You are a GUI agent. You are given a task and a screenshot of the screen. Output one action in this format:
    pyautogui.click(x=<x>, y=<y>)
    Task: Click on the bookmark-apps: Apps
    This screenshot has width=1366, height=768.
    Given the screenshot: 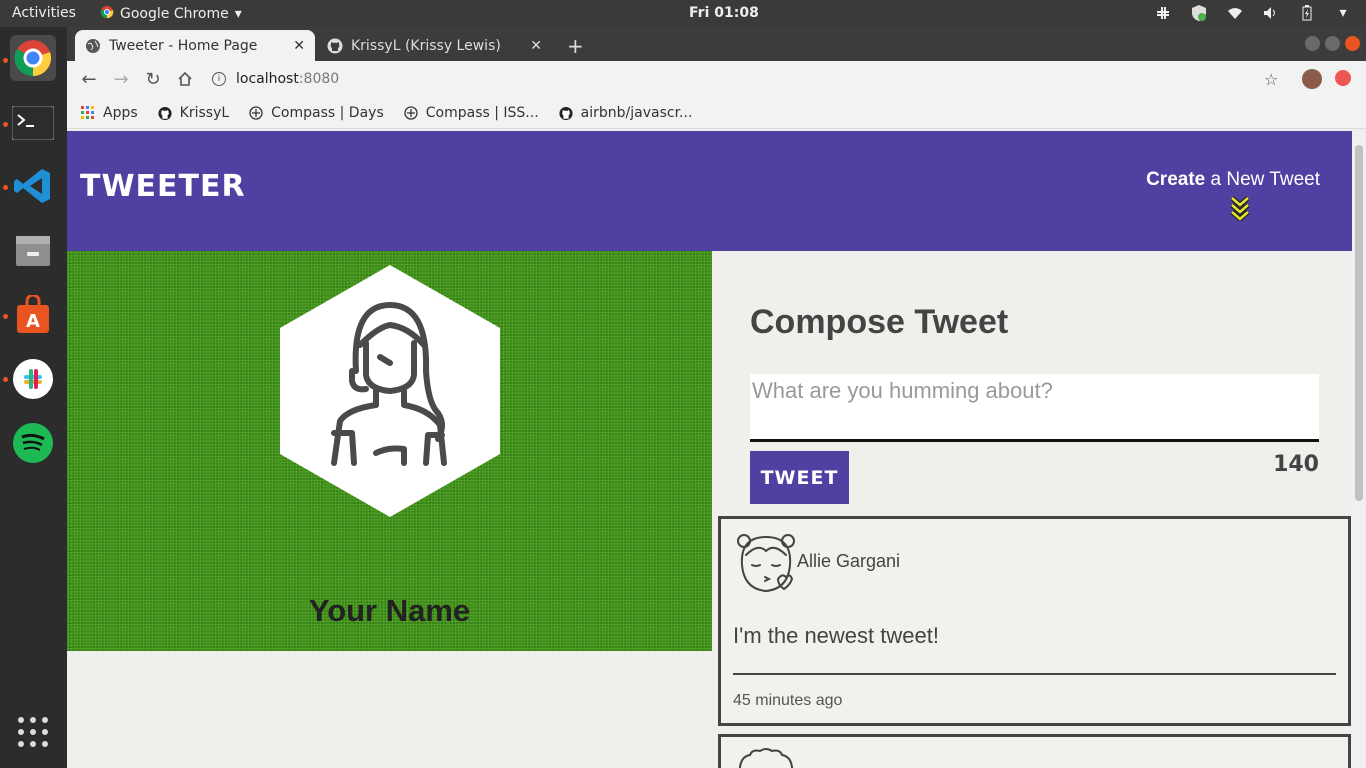 What is the action you would take?
    pyautogui.click(x=109, y=113)
    